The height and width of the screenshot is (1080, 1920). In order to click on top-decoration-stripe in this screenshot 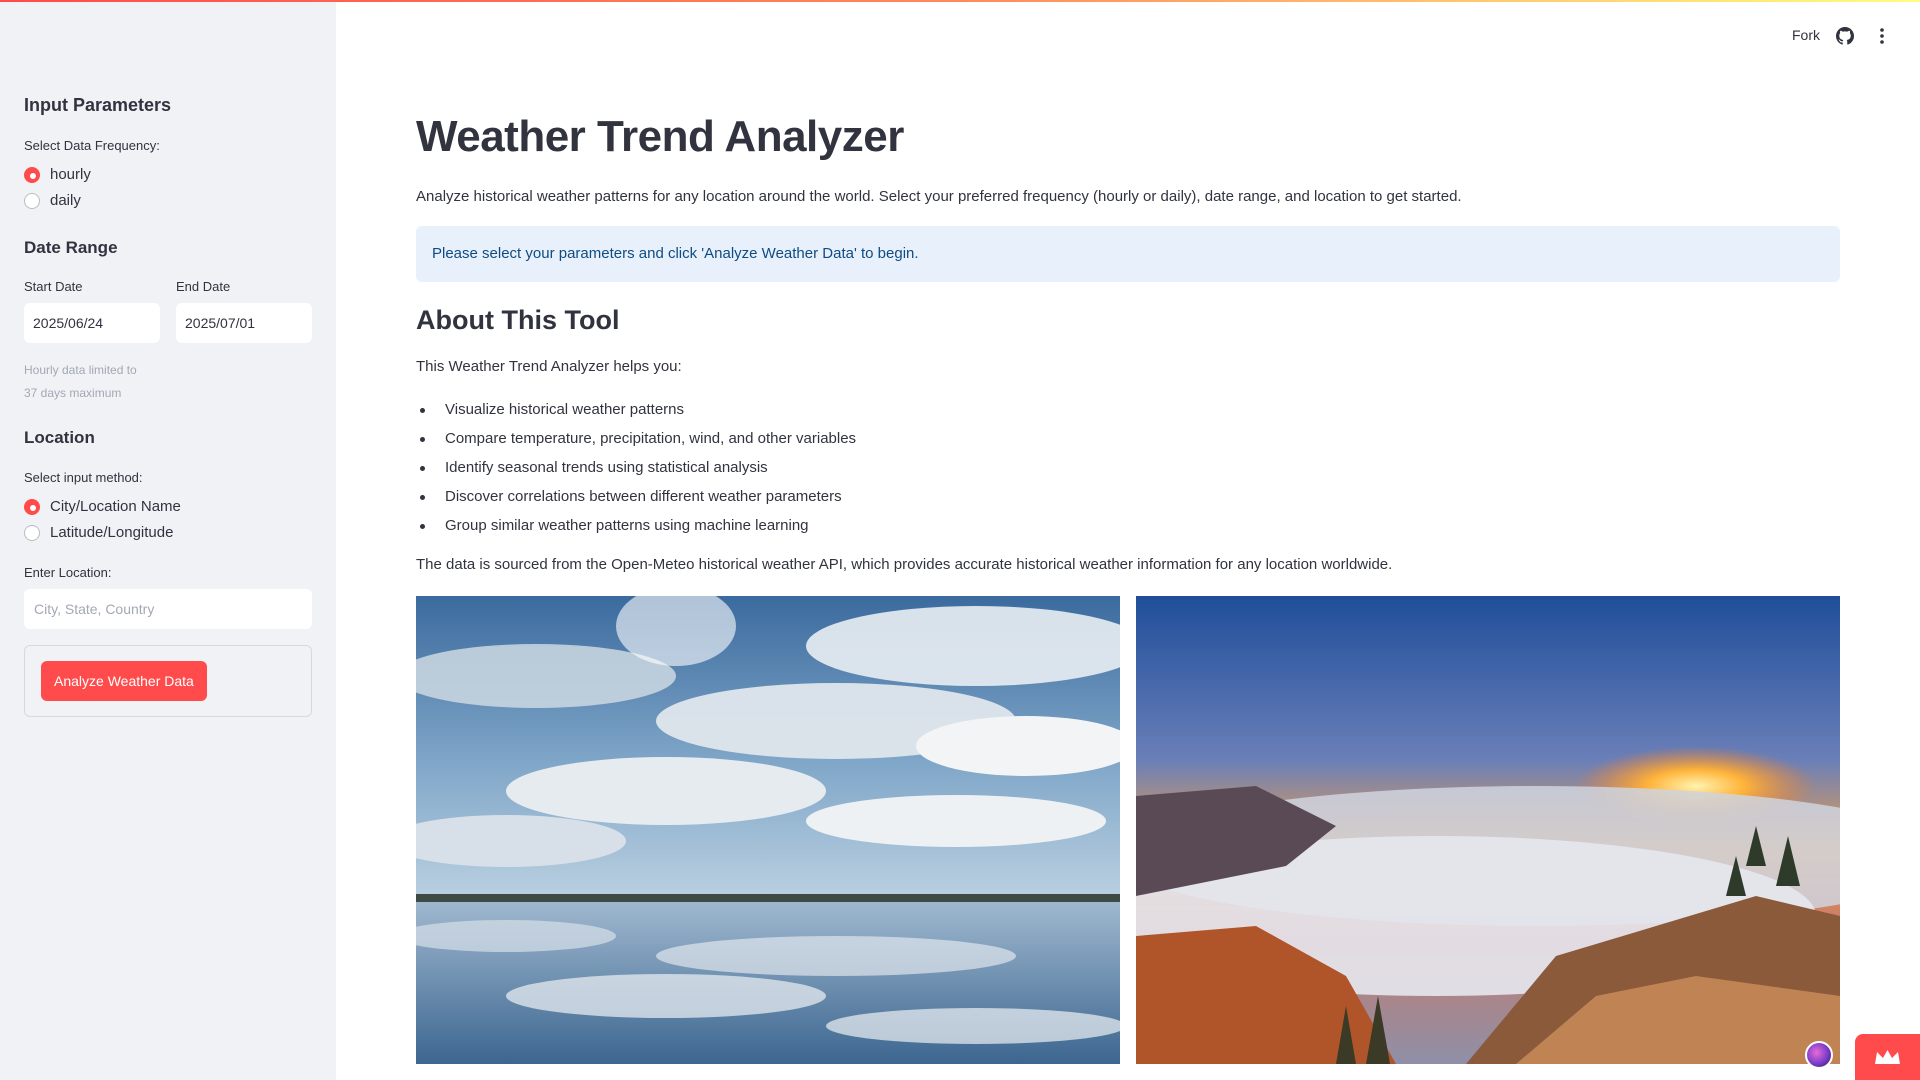, I will do `click(960, 1)`.